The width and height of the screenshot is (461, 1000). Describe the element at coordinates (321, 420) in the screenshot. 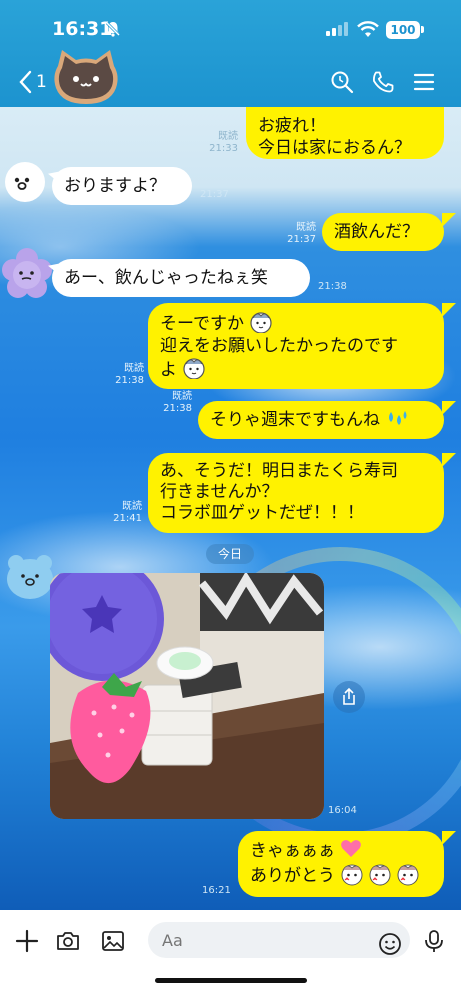

I see `my-message-bubble: そりゃ週末ですもんね` at that location.